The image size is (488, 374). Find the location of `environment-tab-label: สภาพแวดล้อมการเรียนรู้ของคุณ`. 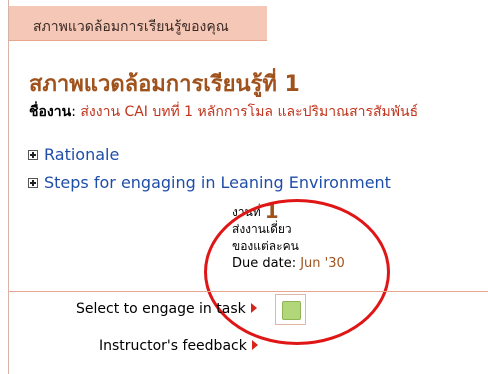

environment-tab-label: สภาพแวดล้อมการเรียนรู้ของคุณ is located at coordinates (131, 27).